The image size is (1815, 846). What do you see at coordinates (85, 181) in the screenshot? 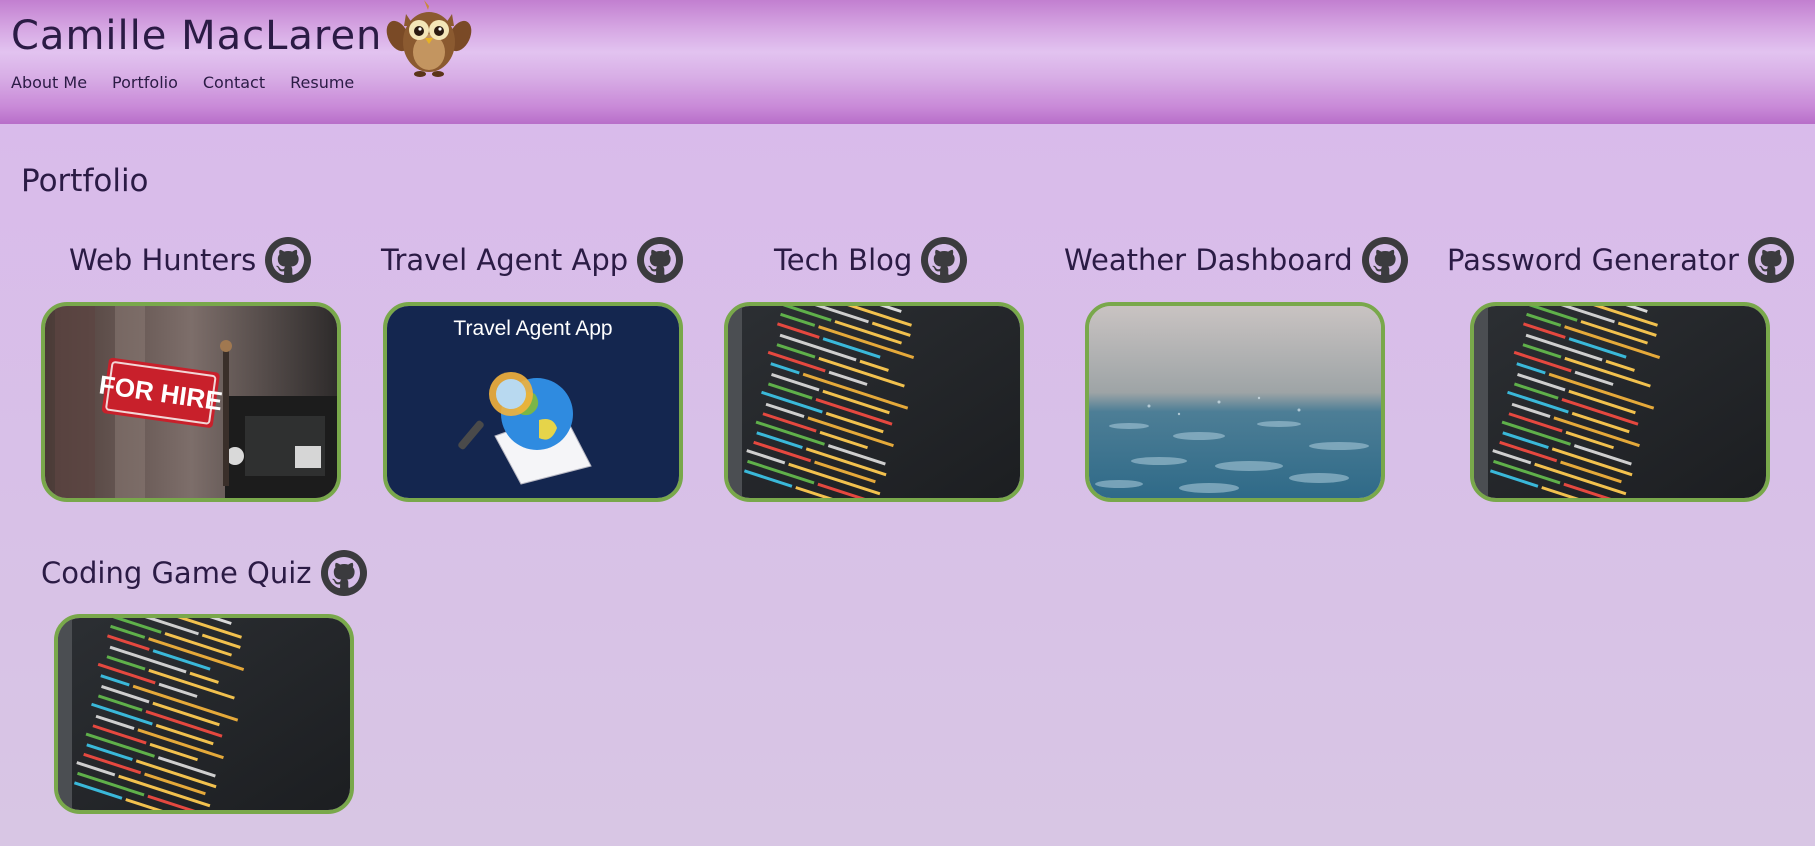
I see `portfolio-heading: Portfolio` at bounding box center [85, 181].